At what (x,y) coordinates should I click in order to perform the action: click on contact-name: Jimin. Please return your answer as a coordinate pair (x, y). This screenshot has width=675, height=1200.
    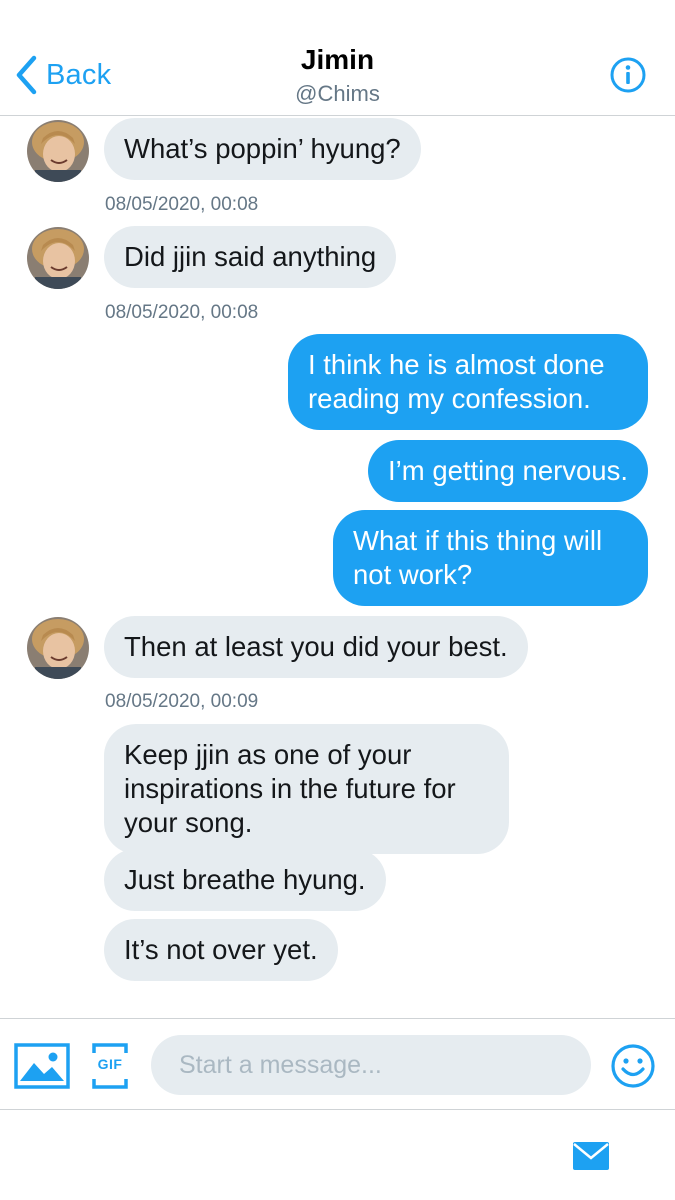
    Looking at the image, I should click on (337, 59).